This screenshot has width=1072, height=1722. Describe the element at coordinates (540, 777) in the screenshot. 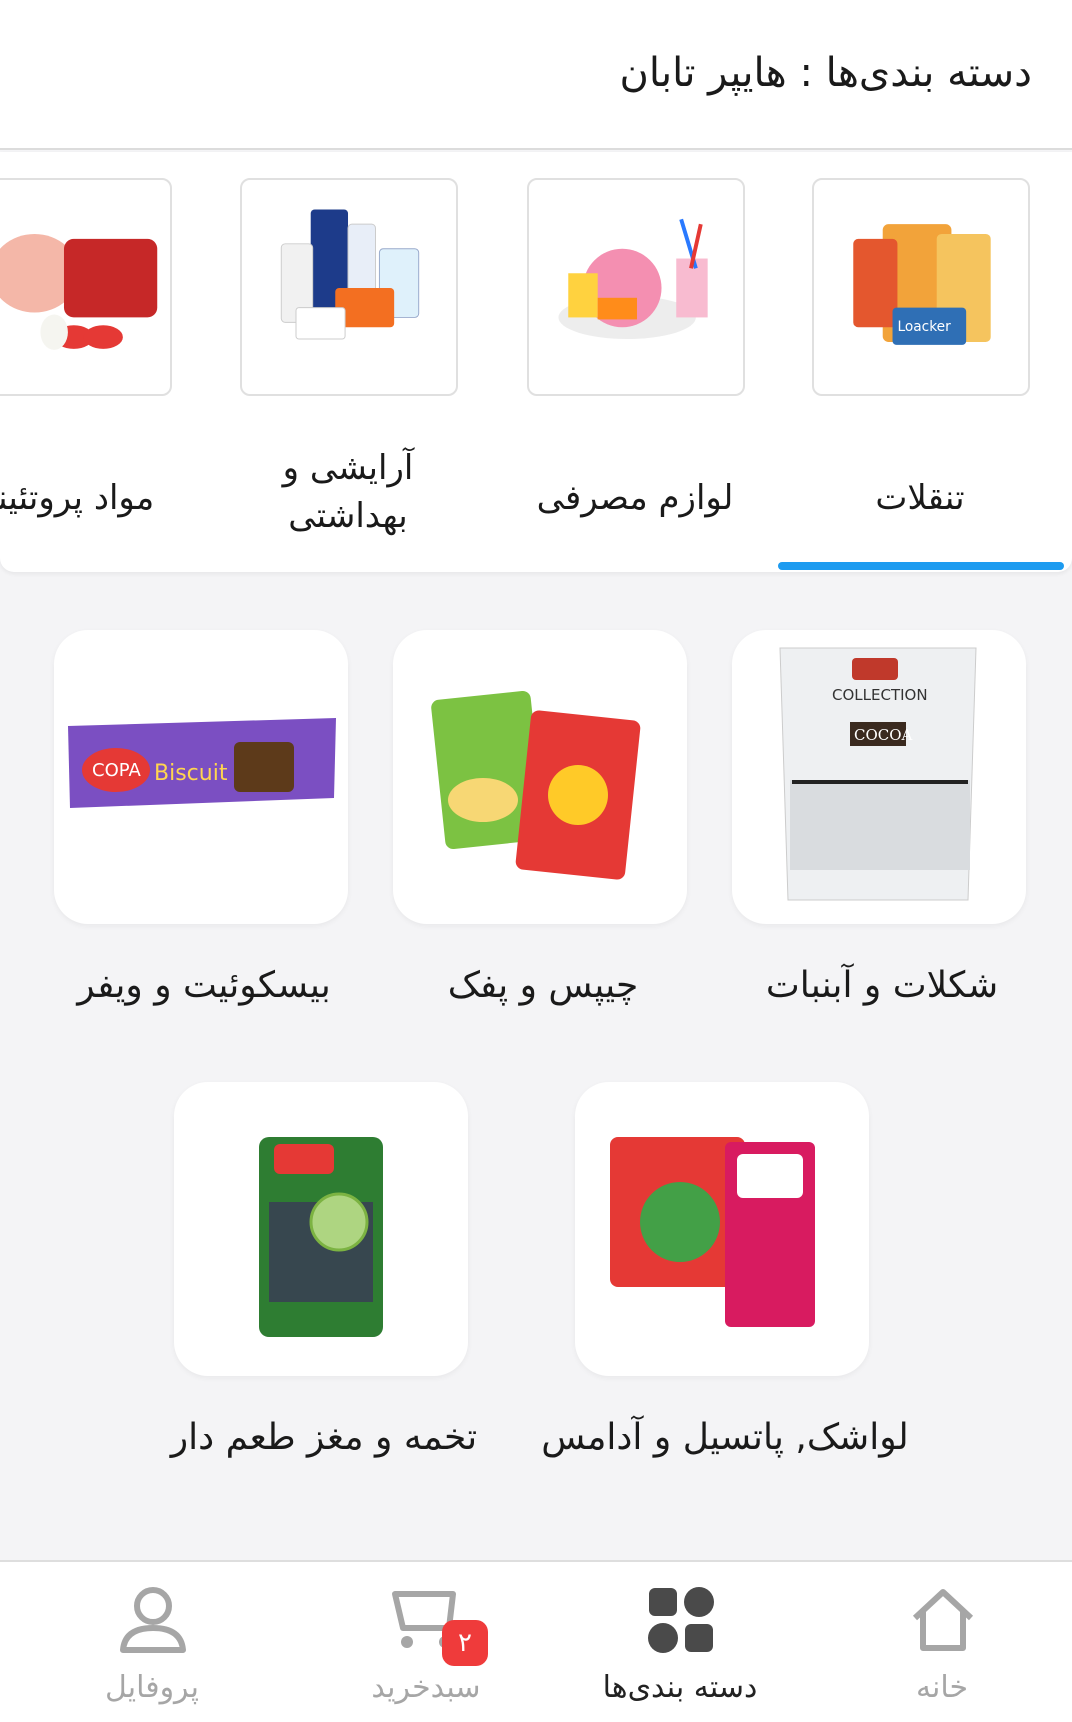

I see `chips-puffs-image` at that location.